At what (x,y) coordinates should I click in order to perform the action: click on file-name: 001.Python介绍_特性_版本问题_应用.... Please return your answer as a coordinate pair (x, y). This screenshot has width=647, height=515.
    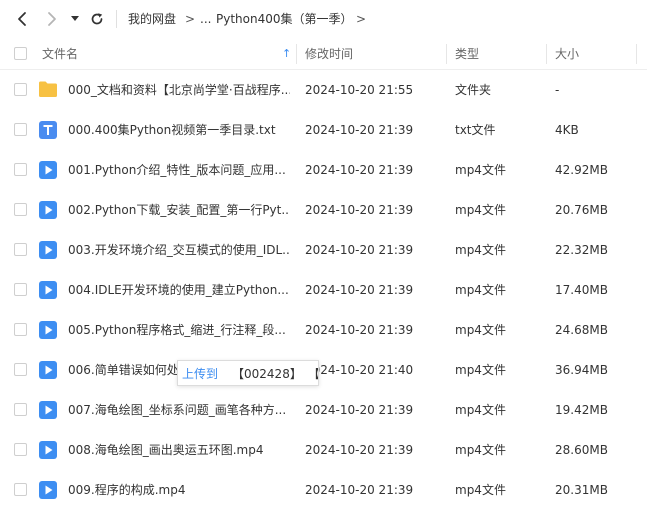
    Looking at the image, I should click on (179, 170).